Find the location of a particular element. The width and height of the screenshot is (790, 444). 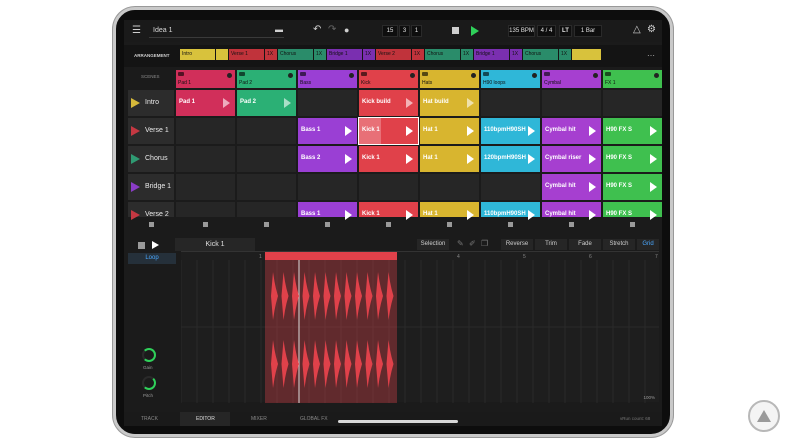

clip-slot: Cymbal riser is located at coordinates (571, 159).